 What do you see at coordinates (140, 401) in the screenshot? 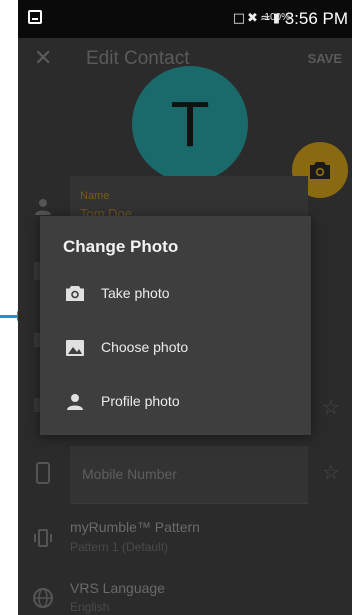
I see `profile-photo-label: Profile photo` at bounding box center [140, 401].